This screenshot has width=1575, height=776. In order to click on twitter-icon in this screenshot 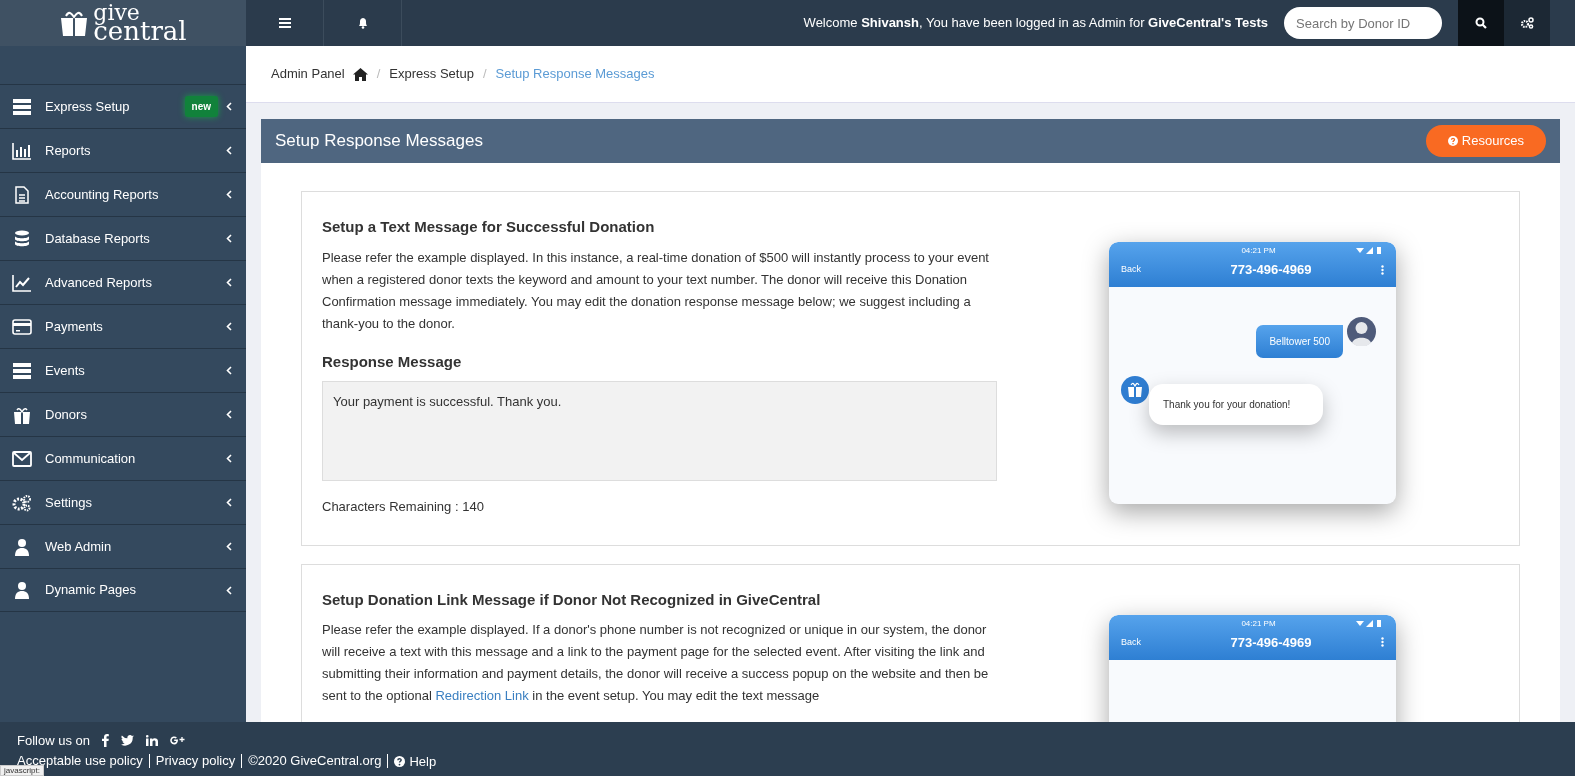, I will do `click(127, 741)`.